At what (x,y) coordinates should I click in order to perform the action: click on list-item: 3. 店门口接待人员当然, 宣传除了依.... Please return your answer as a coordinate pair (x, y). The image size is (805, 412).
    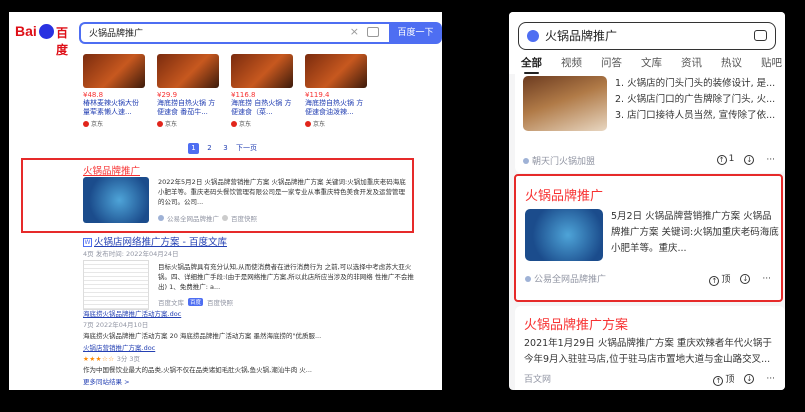
    Looking at the image, I should click on (698, 116).